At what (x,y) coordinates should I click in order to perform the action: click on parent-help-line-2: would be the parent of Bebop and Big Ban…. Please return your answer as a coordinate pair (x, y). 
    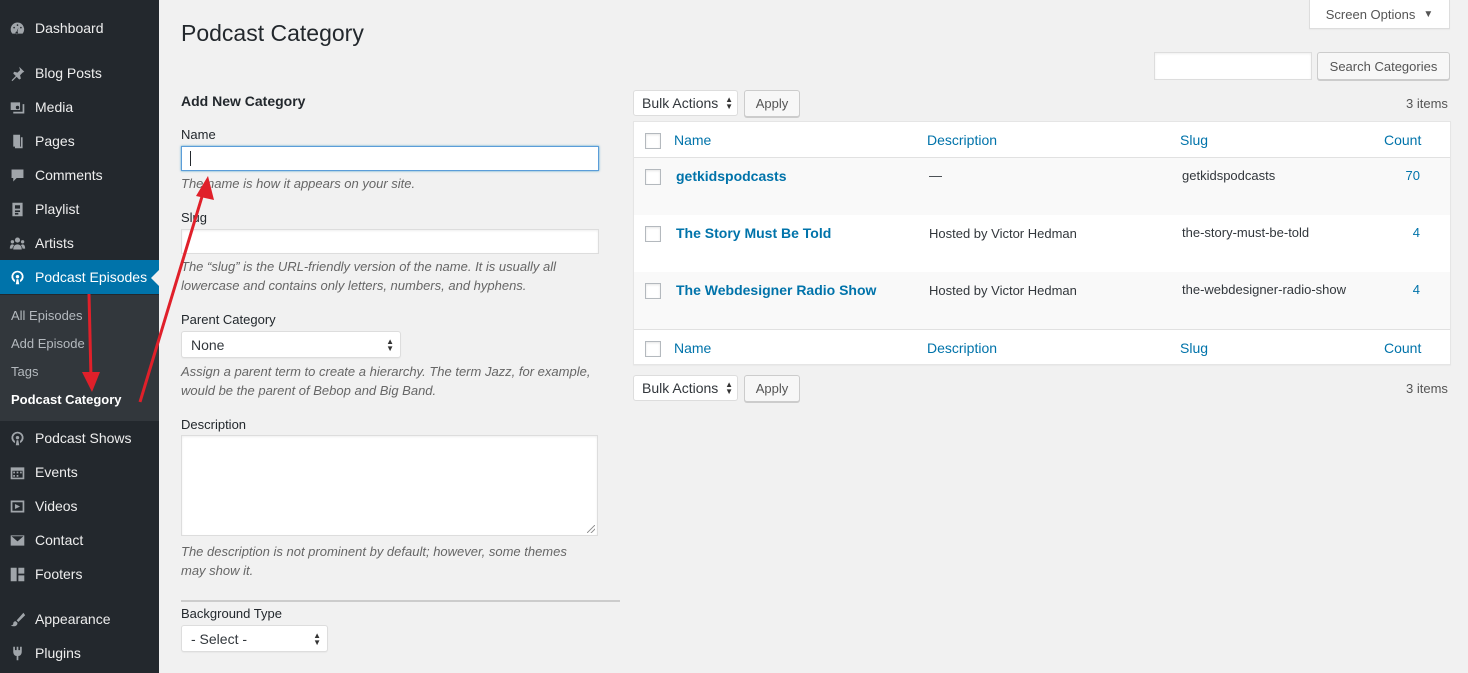
    Looking at the image, I should click on (309, 390).